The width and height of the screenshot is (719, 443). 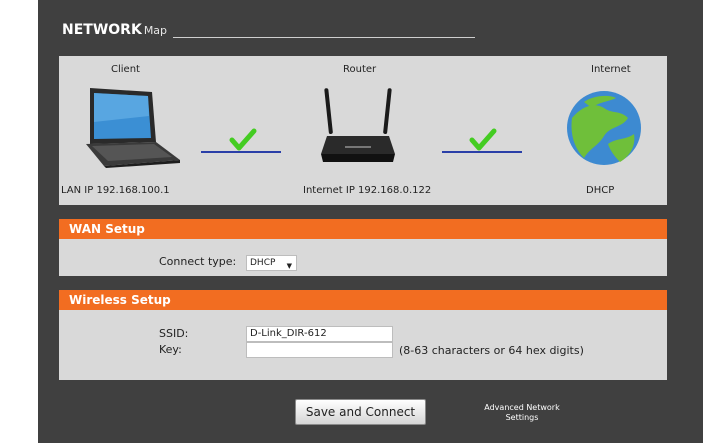 What do you see at coordinates (363, 300) in the screenshot?
I see `wireless-setup-heading: Wireless Setup` at bounding box center [363, 300].